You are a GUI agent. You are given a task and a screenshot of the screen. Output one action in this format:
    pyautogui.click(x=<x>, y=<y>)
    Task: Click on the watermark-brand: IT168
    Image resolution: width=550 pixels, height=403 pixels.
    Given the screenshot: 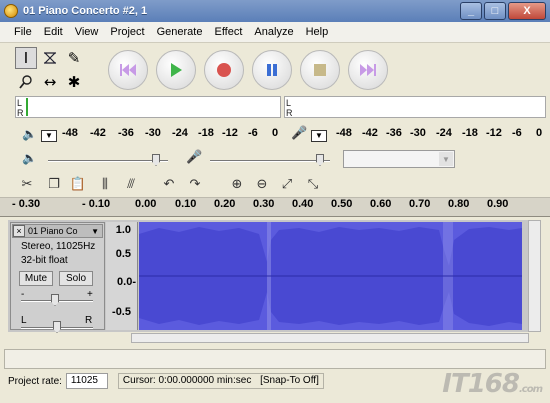 What is the action you would take?
    pyautogui.click(x=481, y=384)
    